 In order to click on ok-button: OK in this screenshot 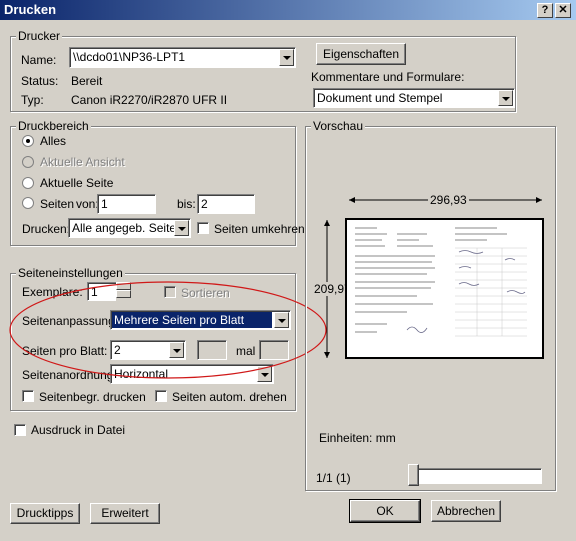, I will do `click(385, 511)`.